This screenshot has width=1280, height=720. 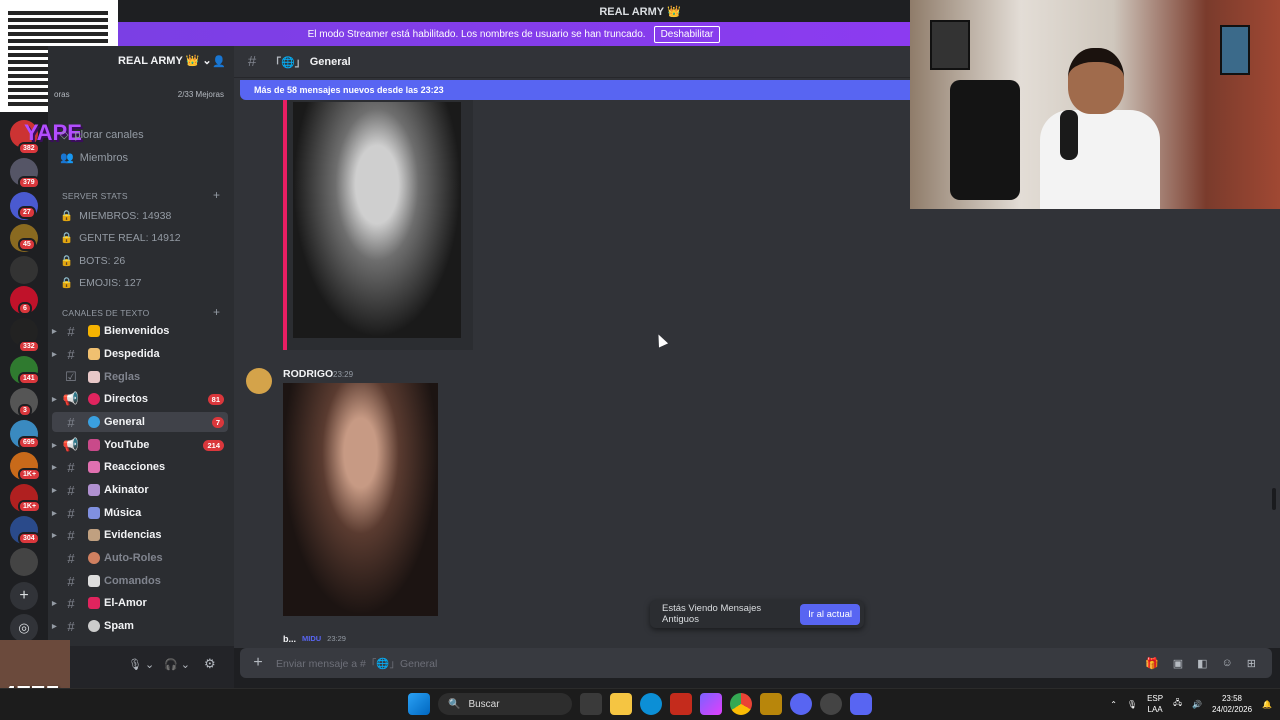 I want to click on gift-icon: 🎁, so click(x=1152, y=663).